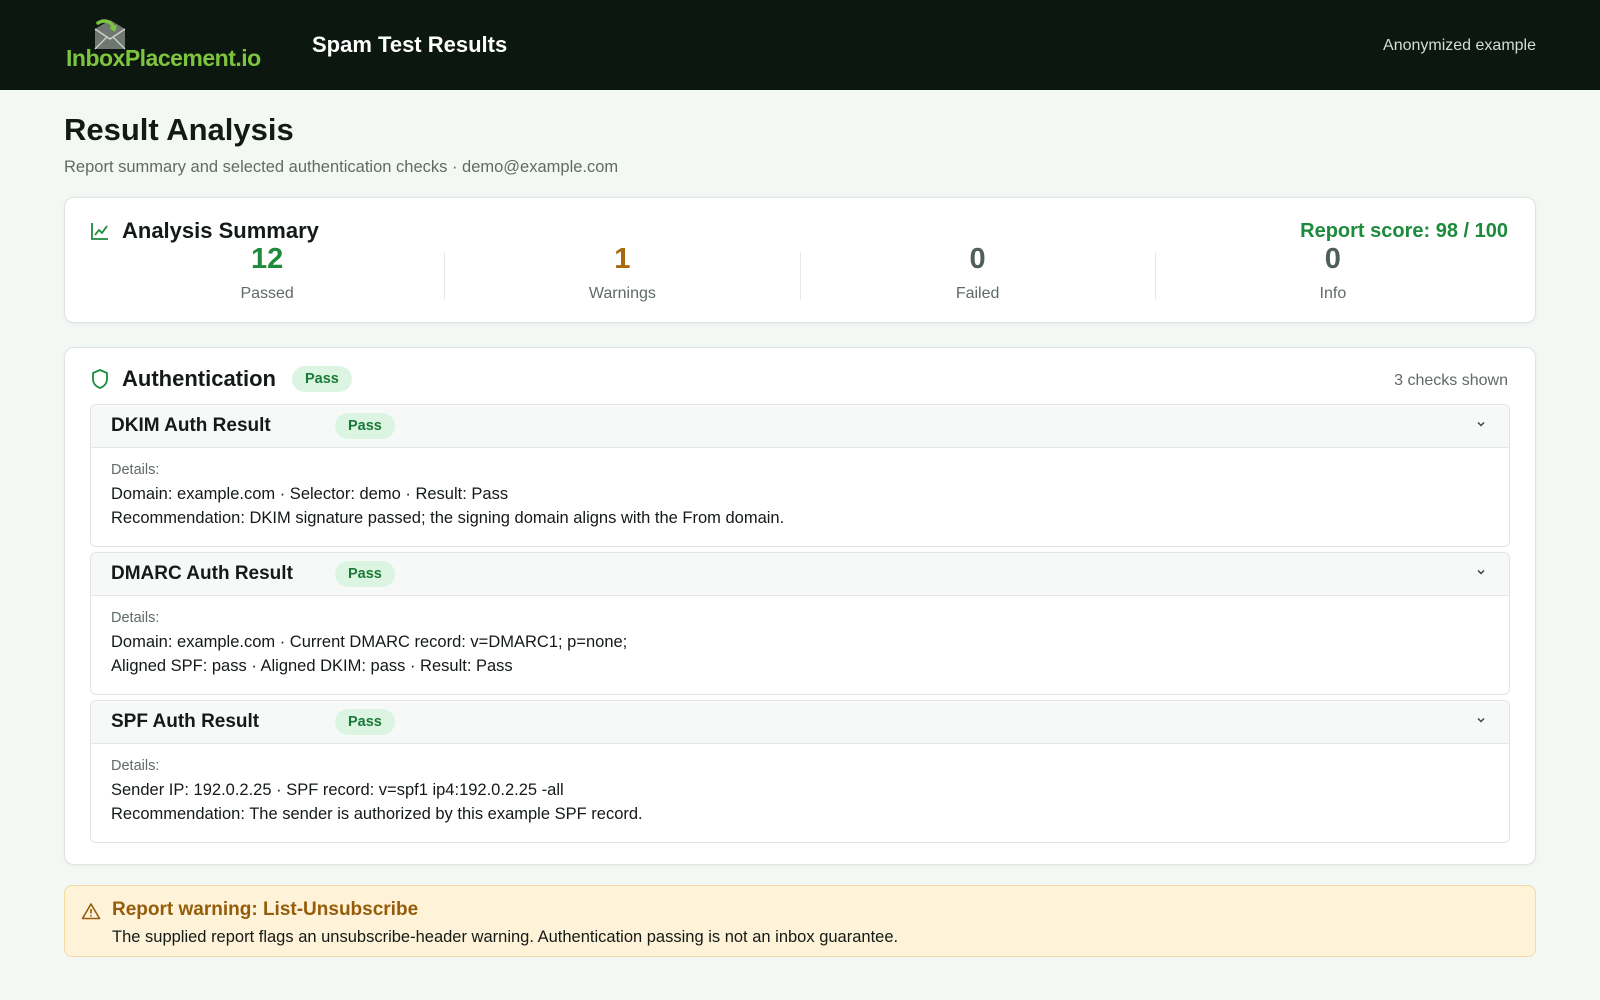 The image size is (1600, 1000). I want to click on stat-label: Passed, so click(267, 293).